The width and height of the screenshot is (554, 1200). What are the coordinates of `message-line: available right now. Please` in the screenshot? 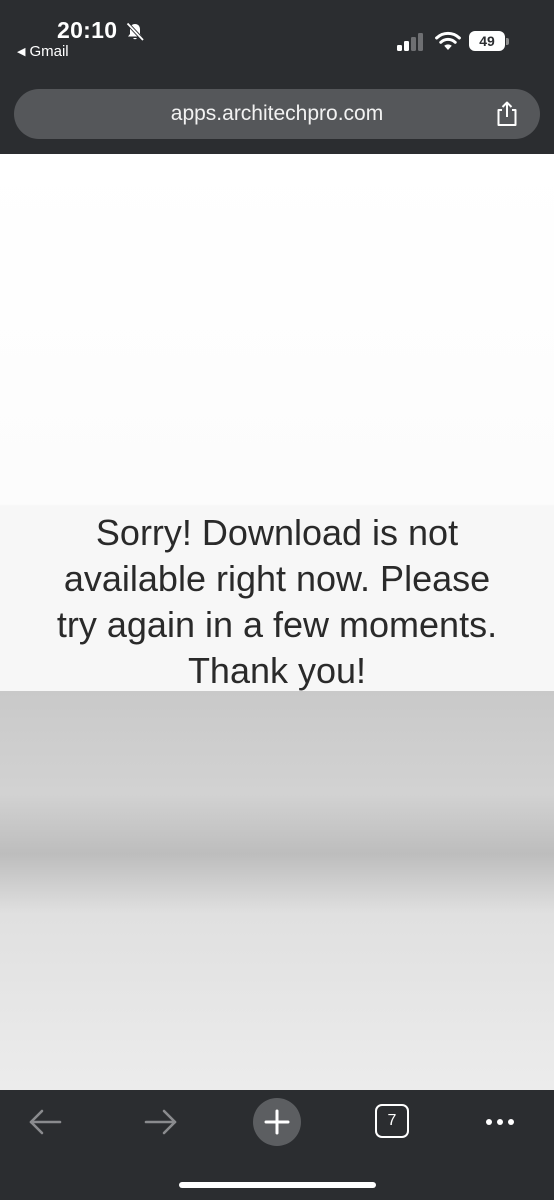 It's located at (277, 578).